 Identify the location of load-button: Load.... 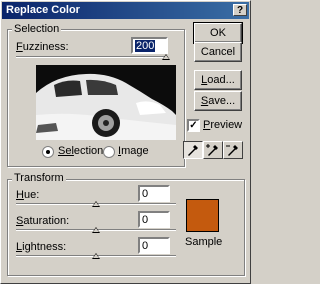
(218, 80).